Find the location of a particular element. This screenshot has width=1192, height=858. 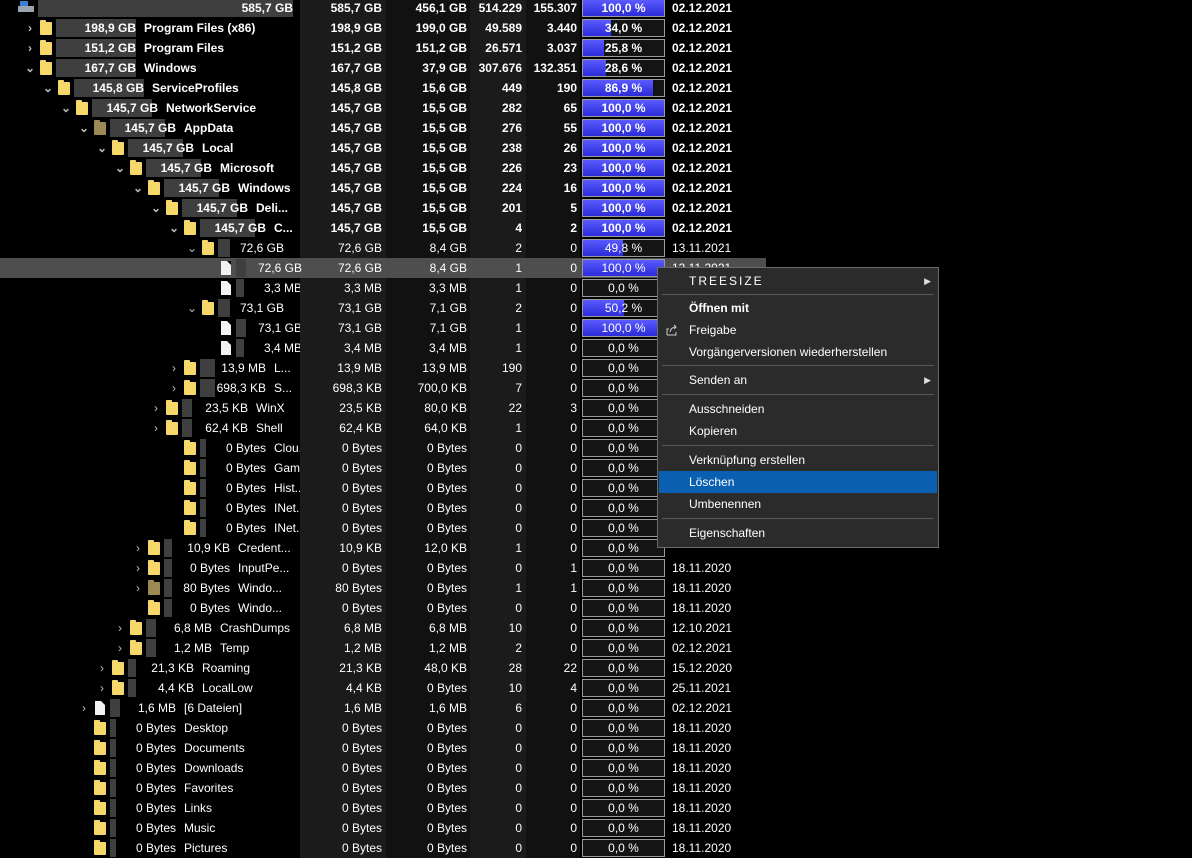

table-row: 0 Bytes Gam... 0 Bytes 0 Bytes 0 0 0,0 % is located at coordinates (383, 468).